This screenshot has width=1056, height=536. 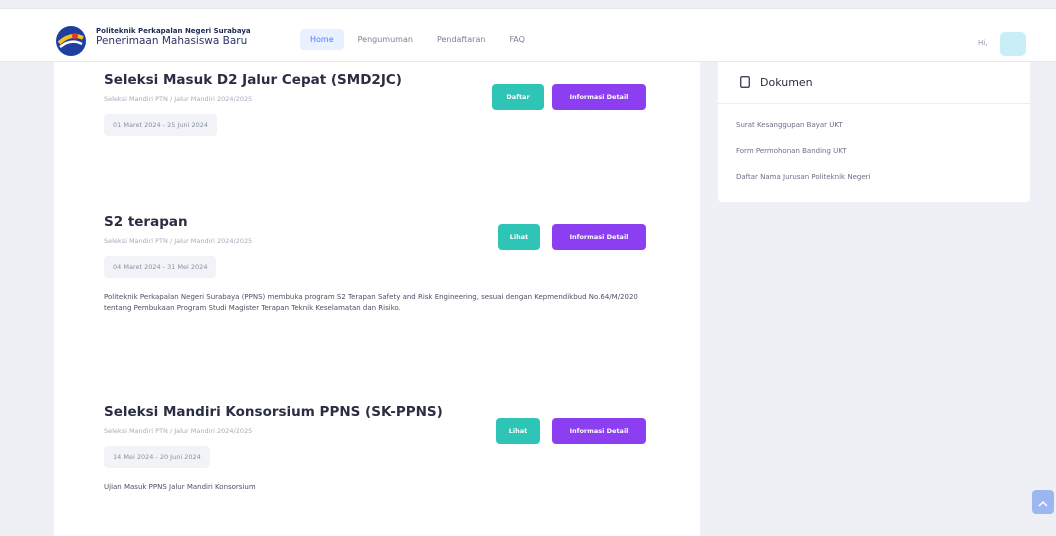 What do you see at coordinates (745, 82) in the screenshot?
I see `document-icon` at bounding box center [745, 82].